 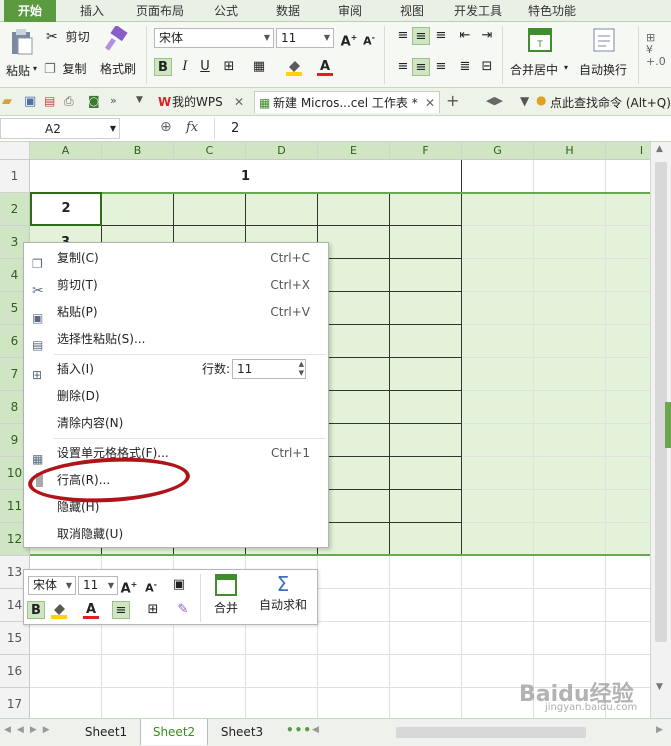 I want to click on column-header-i: I, so click(x=628, y=151).